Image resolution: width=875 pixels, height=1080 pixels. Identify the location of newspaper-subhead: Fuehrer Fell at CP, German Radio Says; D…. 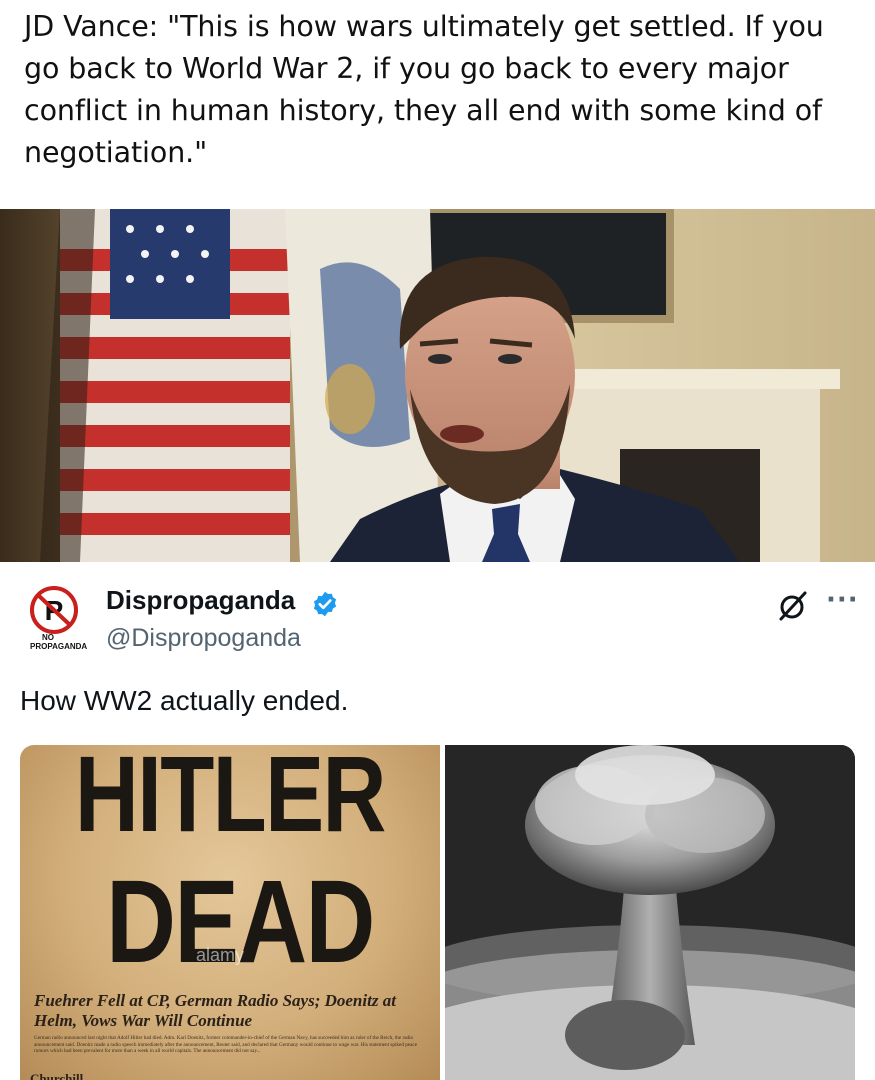
(215, 1010).